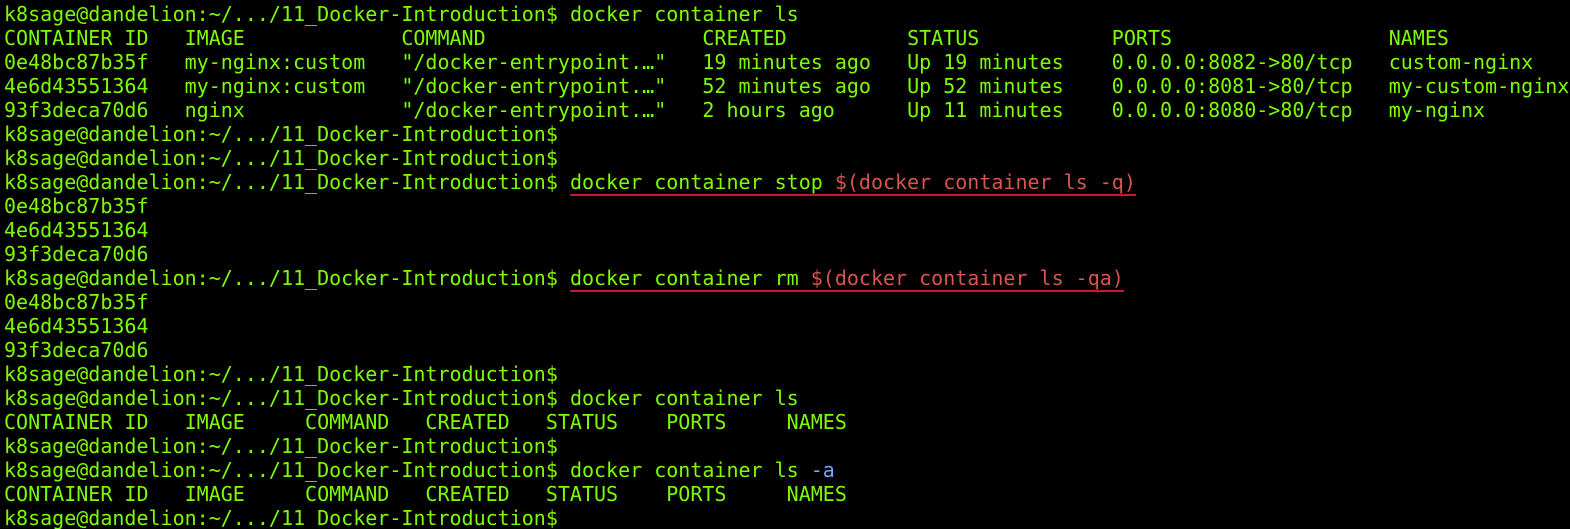 This screenshot has width=1570, height=529. Describe the element at coordinates (822, 470) in the screenshot. I see `command-flag: -a` at that location.